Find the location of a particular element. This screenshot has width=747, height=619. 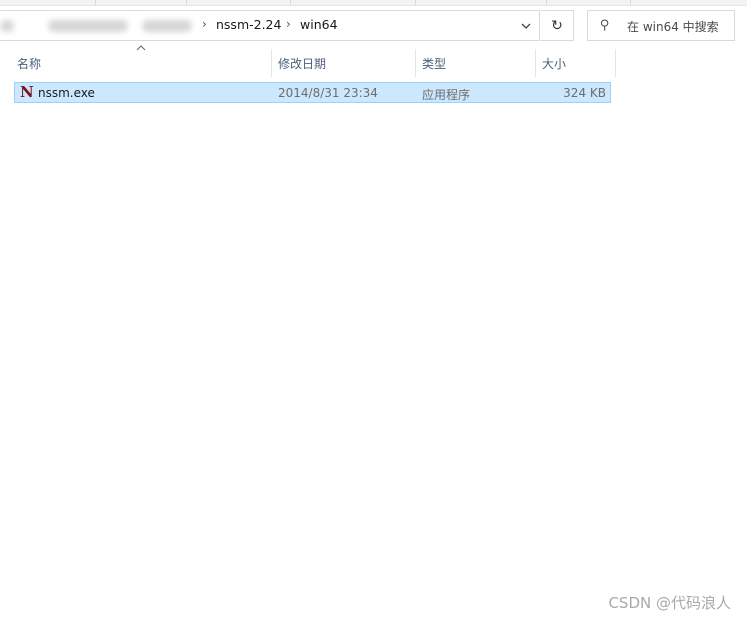

breadcrumb-win64: win64 is located at coordinates (319, 24).